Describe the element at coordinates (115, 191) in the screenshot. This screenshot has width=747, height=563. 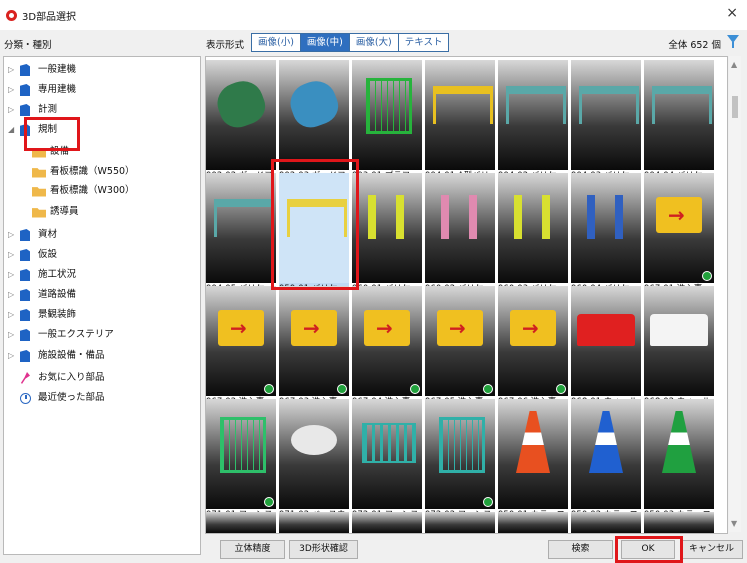
I see `tree-item: 看板標識（W300）` at that location.